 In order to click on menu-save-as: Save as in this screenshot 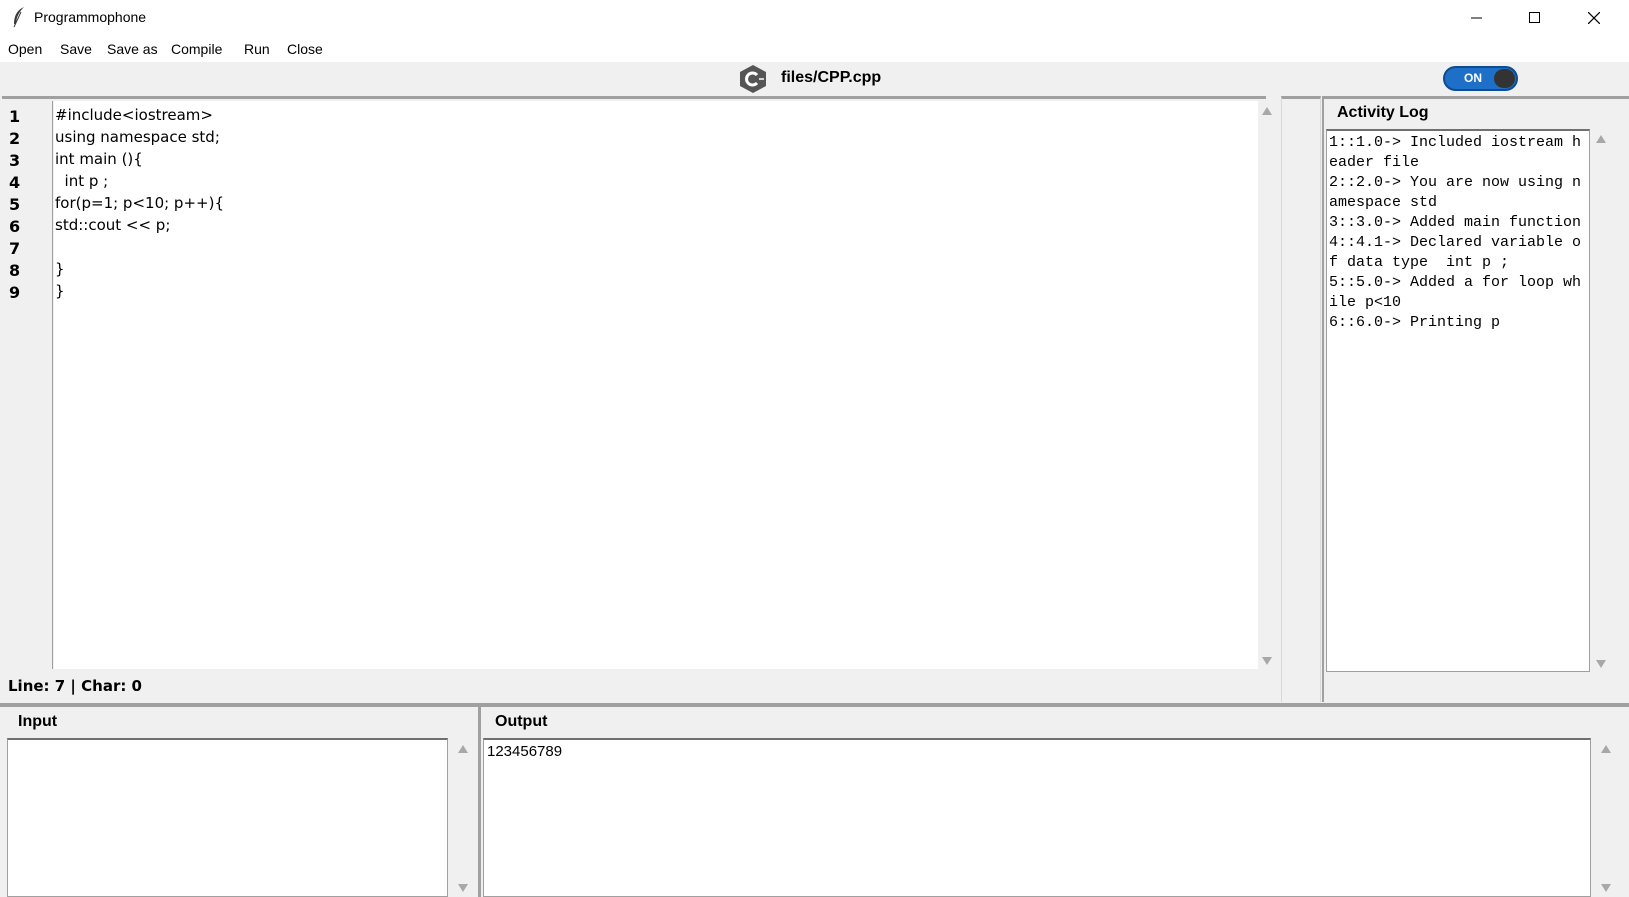, I will do `click(132, 49)`.